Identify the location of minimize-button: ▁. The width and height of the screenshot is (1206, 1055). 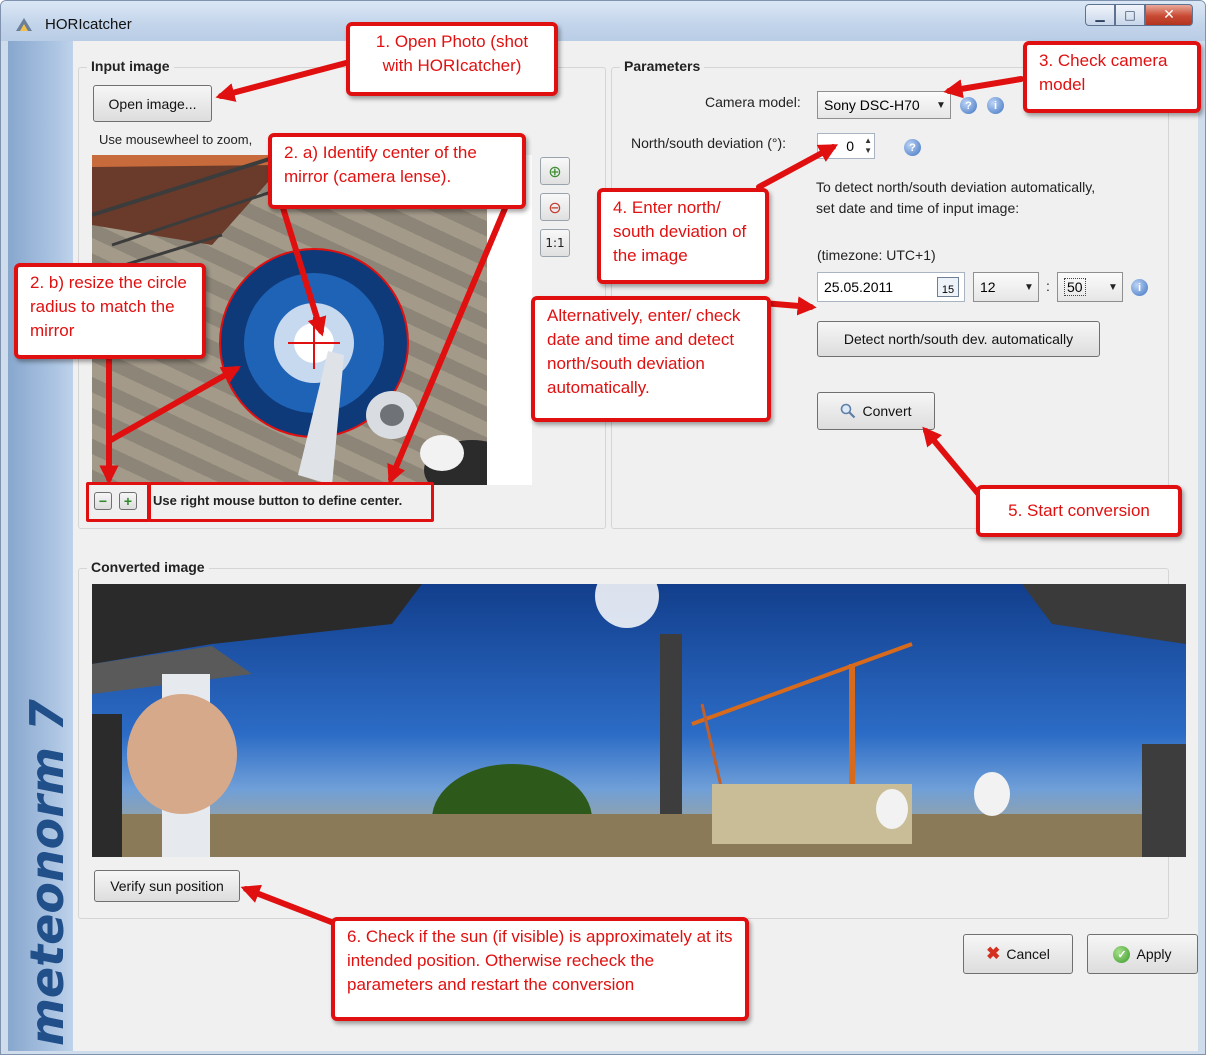
(1100, 15).